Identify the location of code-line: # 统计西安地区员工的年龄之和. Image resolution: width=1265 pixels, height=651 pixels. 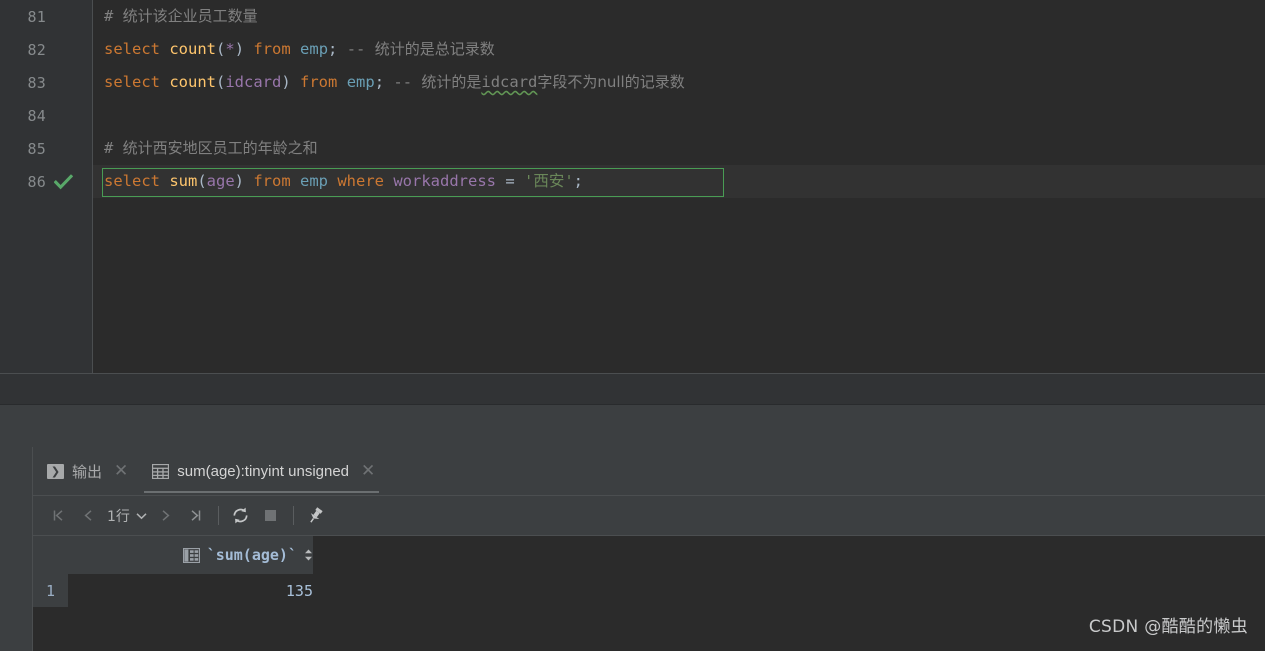
(679, 148).